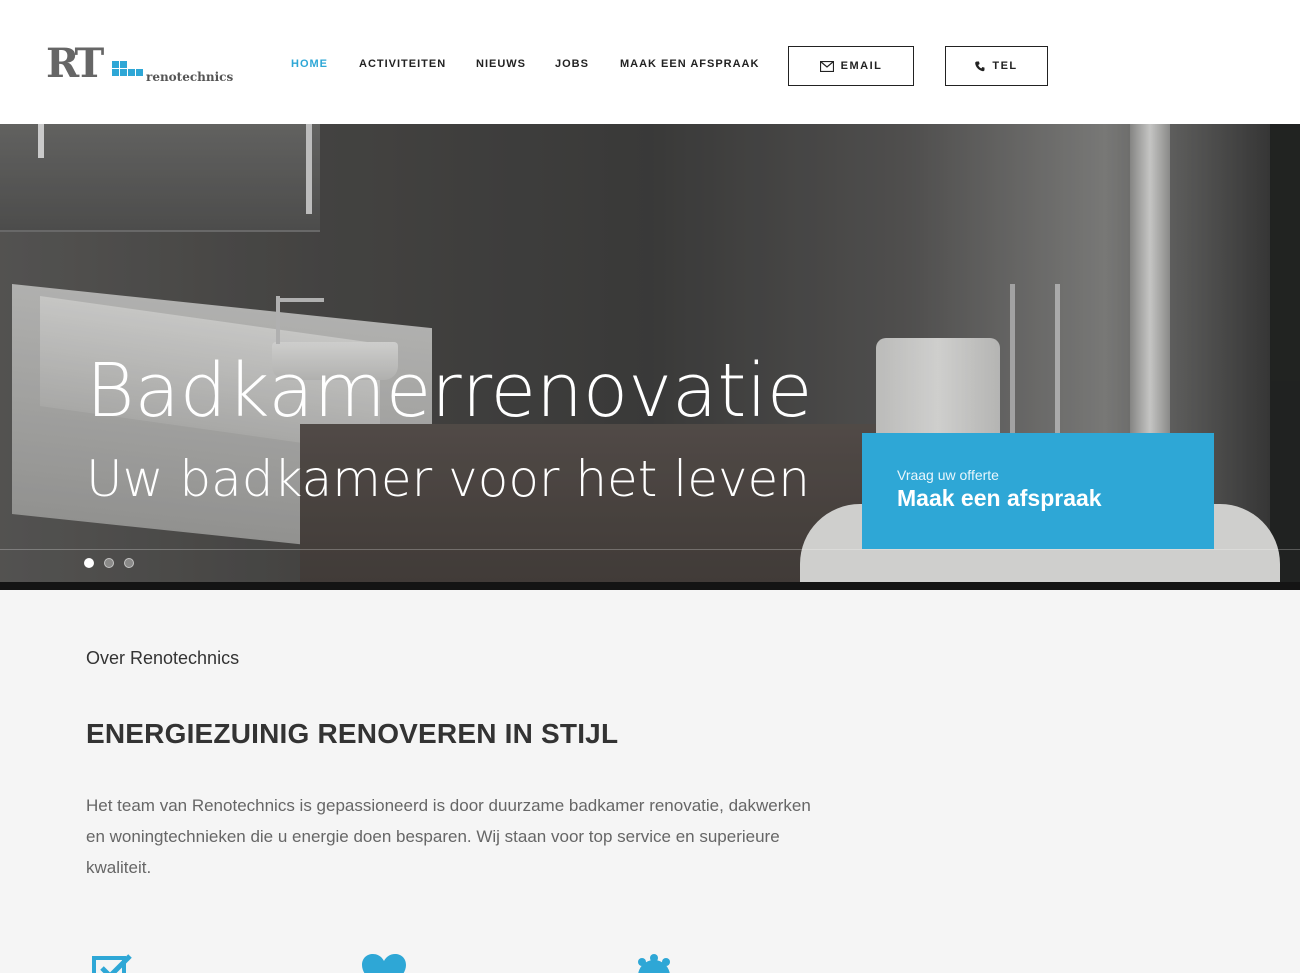  I want to click on appointment-cta: Vraag uw offerte Maak een afspraak, so click(1038, 491).